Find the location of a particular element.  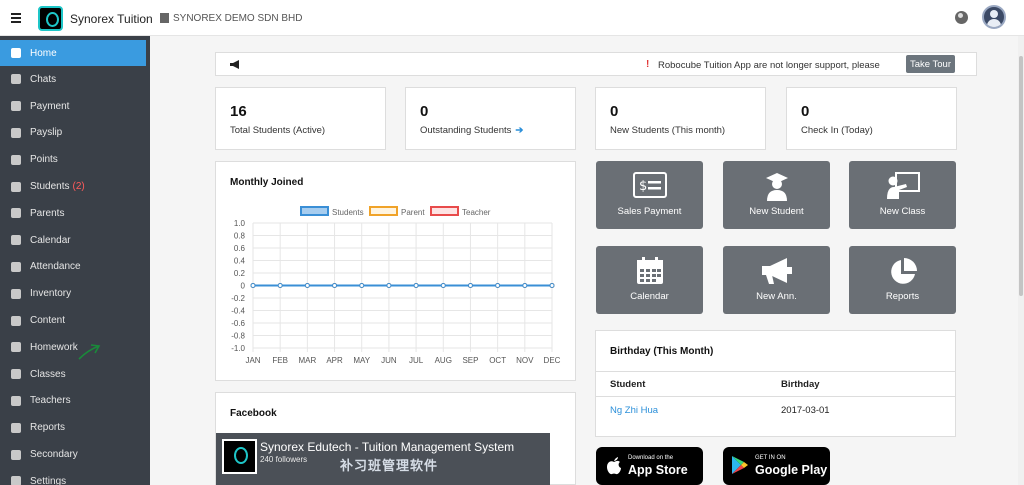

y-tick-label: -0.2 is located at coordinates (238, 298).